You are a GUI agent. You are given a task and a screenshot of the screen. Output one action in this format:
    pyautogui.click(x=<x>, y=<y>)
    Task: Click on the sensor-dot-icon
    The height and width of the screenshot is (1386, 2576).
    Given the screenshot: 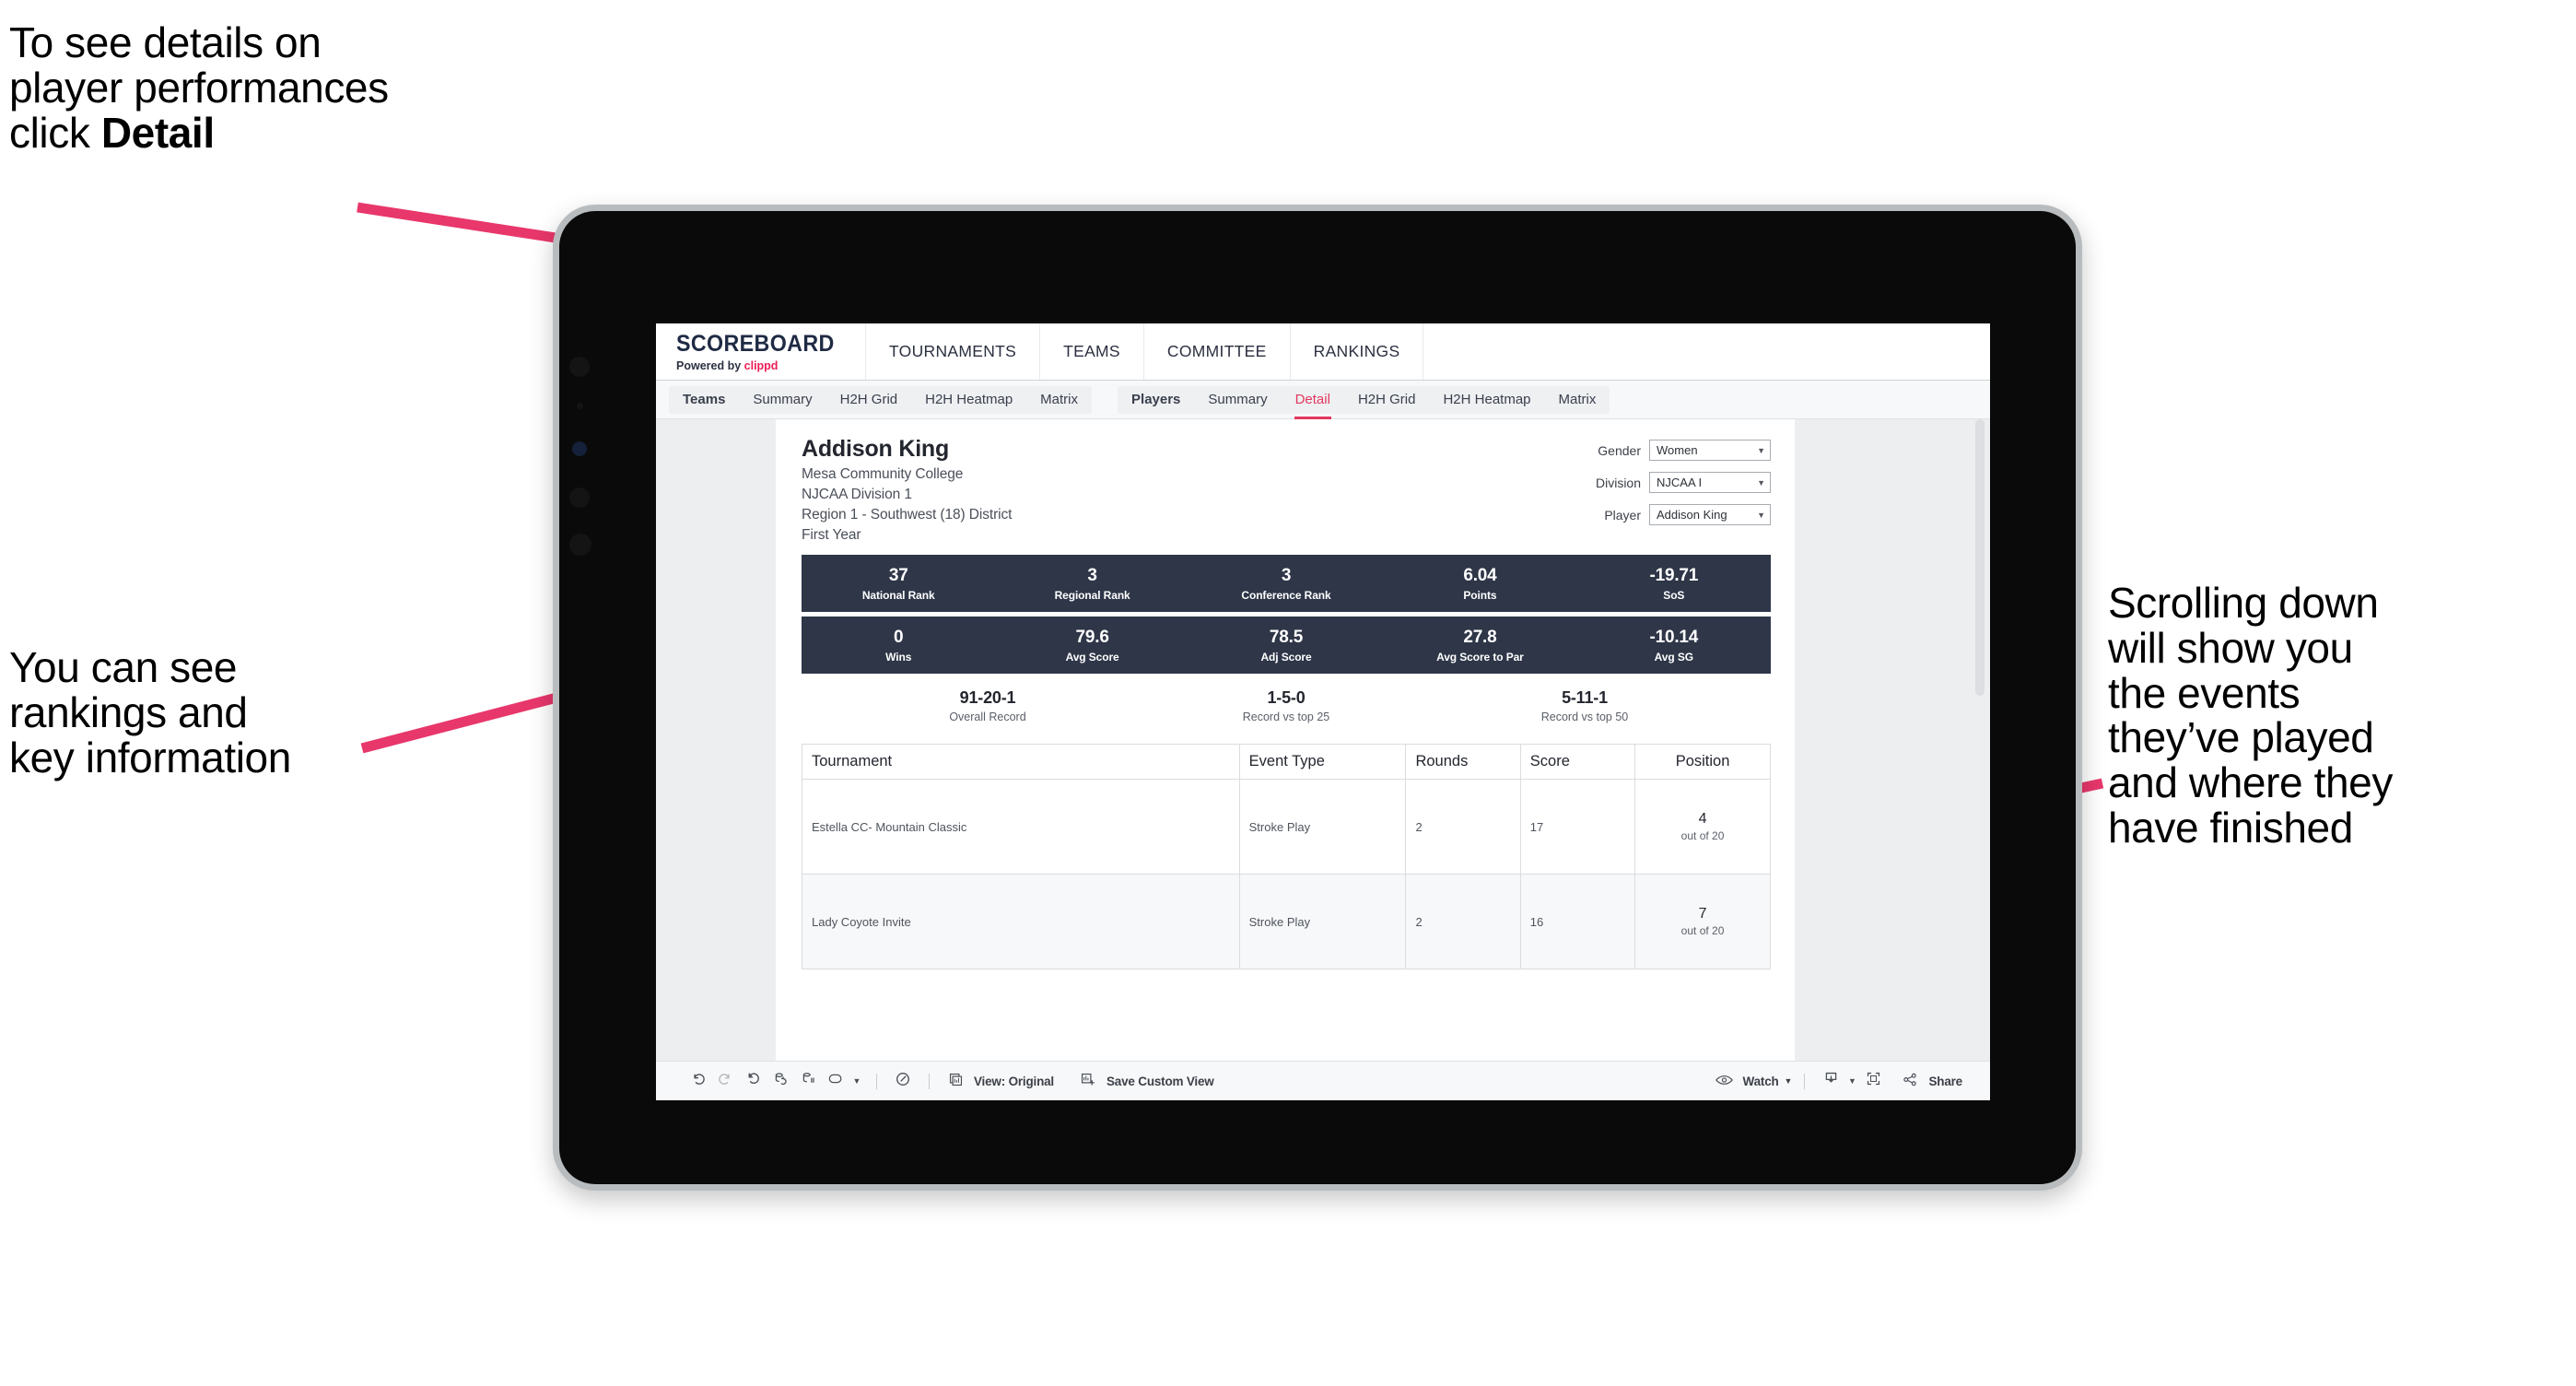 What is the action you would take?
    pyautogui.click(x=580, y=406)
    